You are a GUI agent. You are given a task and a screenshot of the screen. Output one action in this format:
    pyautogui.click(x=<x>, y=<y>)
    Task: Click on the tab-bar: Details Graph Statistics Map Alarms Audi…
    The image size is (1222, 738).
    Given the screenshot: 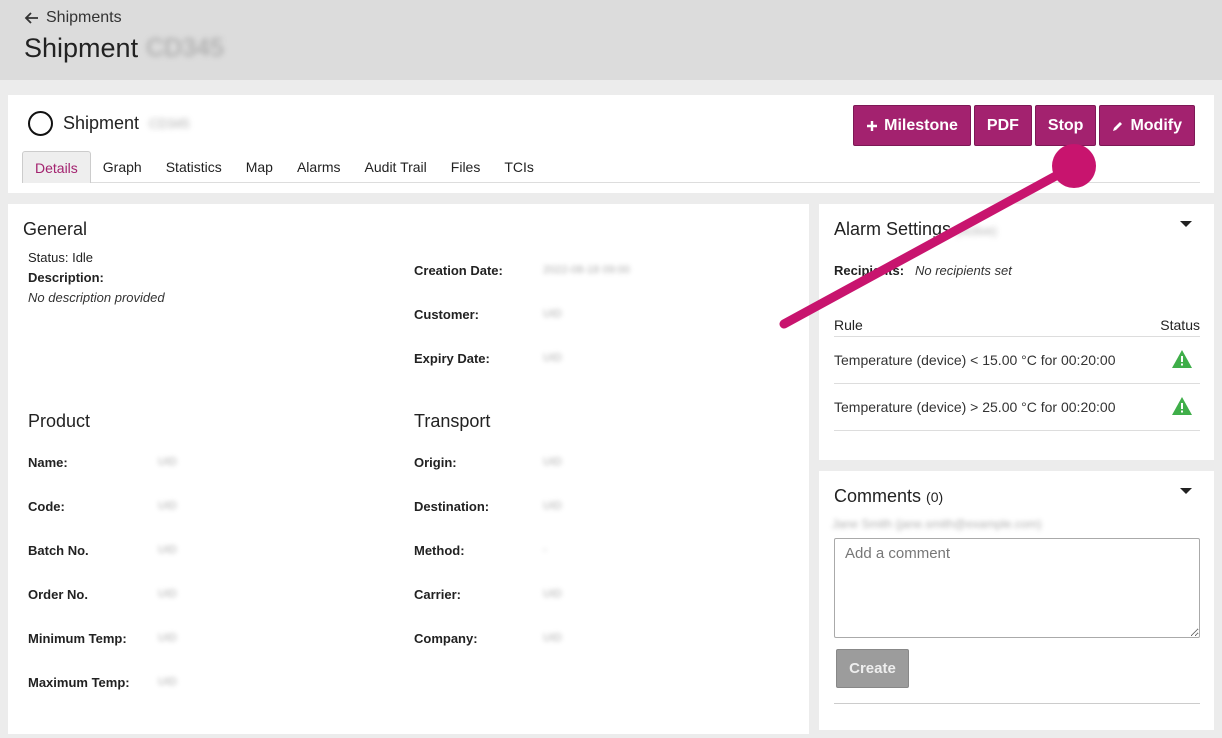 What is the action you would take?
    pyautogui.click(x=611, y=167)
    